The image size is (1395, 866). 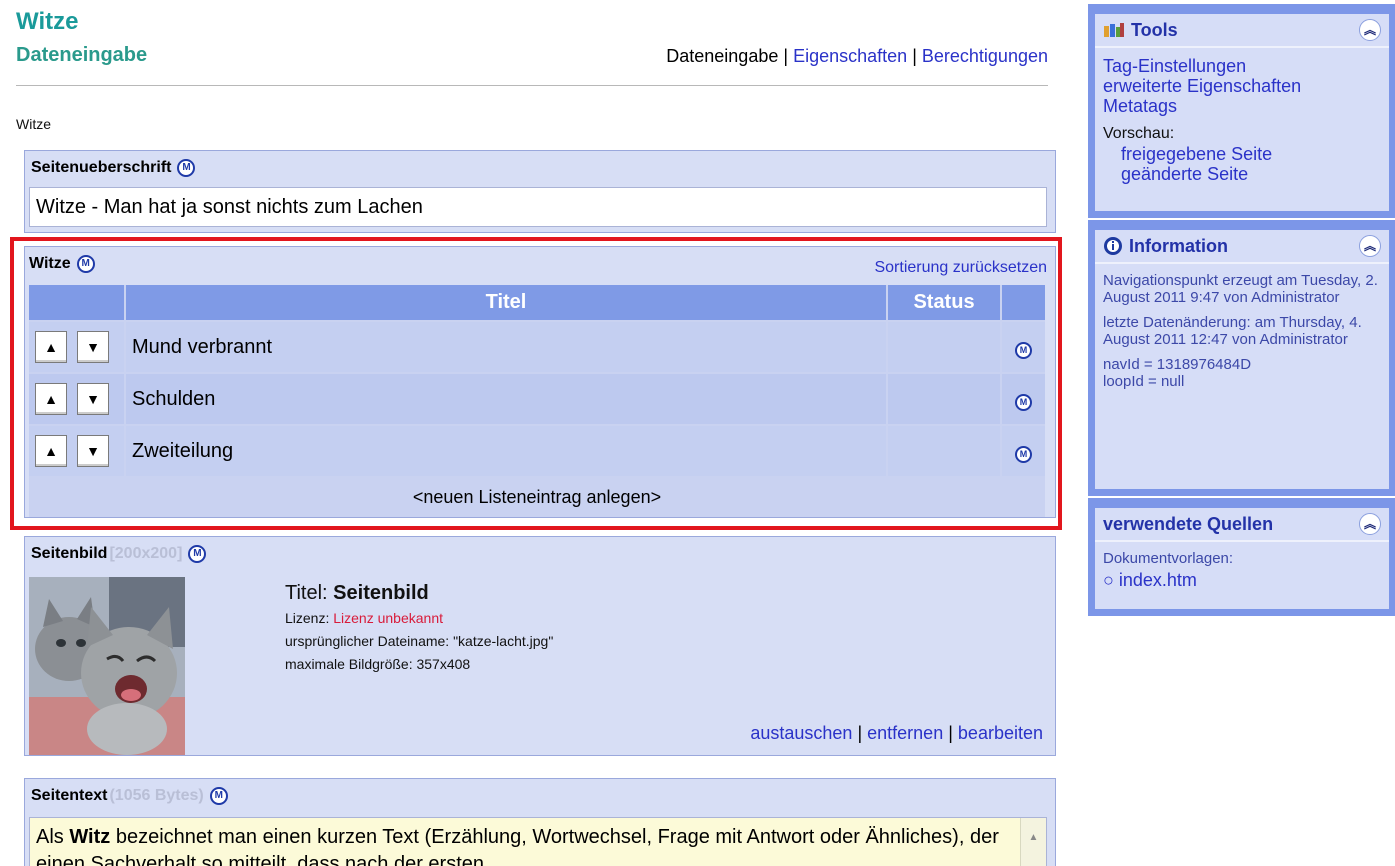 What do you see at coordinates (1177, 364) in the screenshot?
I see `navid-info: navId = 1318976484D` at bounding box center [1177, 364].